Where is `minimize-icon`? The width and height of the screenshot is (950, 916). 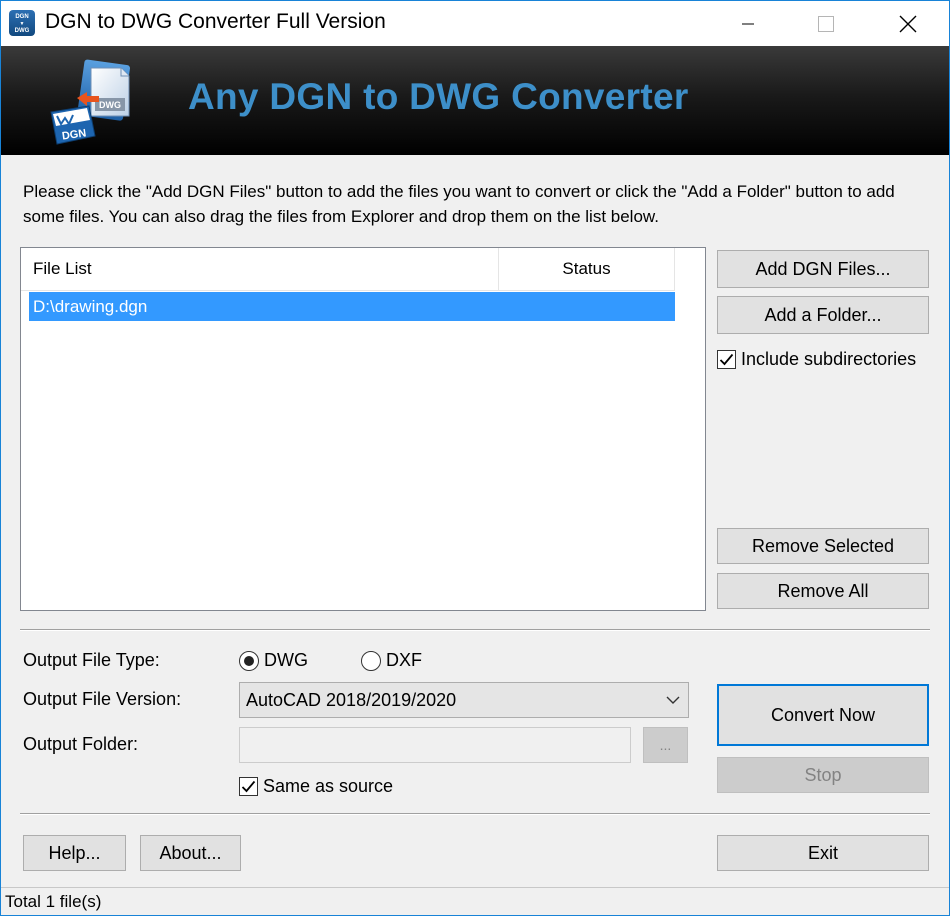
minimize-icon is located at coordinates (748, 23).